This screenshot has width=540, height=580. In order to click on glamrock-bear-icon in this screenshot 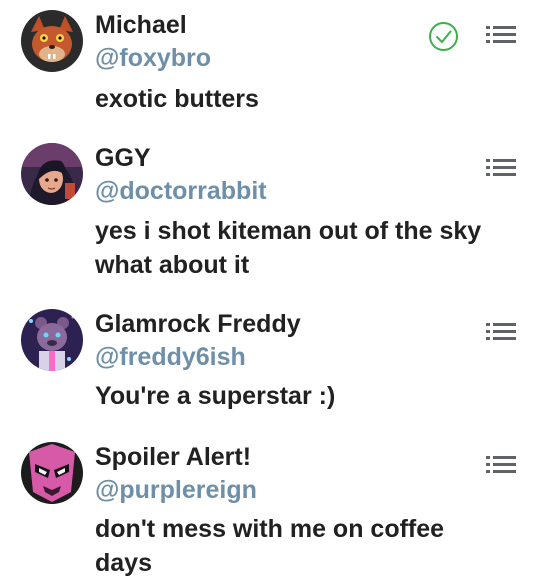, I will do `click(52, 340)`.